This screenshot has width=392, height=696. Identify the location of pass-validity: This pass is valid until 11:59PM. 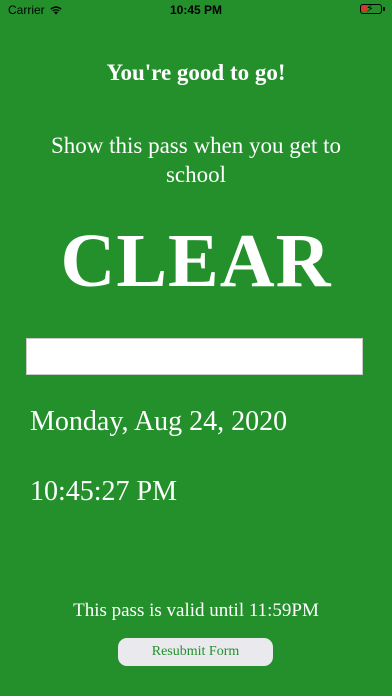
(196, 610).